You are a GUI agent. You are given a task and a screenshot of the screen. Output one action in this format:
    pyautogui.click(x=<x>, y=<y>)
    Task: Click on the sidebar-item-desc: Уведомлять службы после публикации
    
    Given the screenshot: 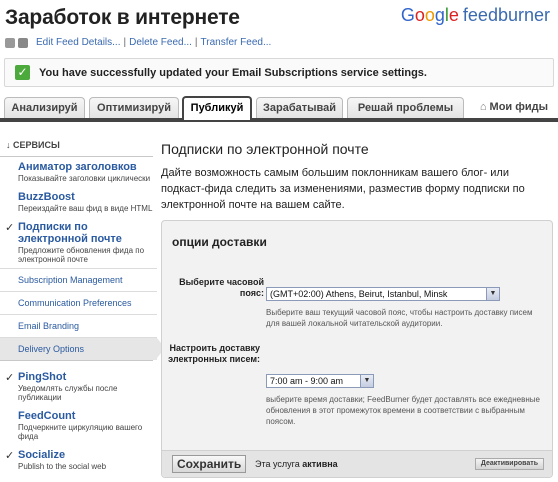 What is the action you would take?
    pyautogui.click(x=68, y=393)
    